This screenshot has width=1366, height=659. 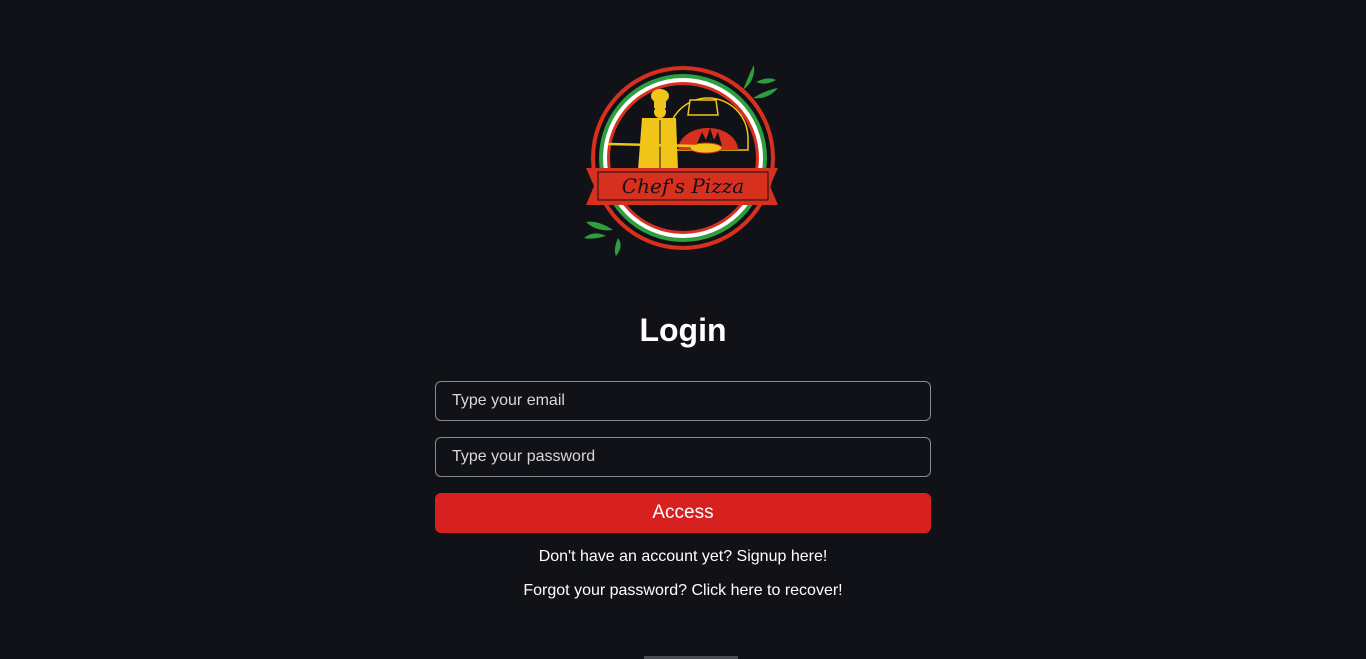 I want to click on password-field, so click(x=683, y=457).